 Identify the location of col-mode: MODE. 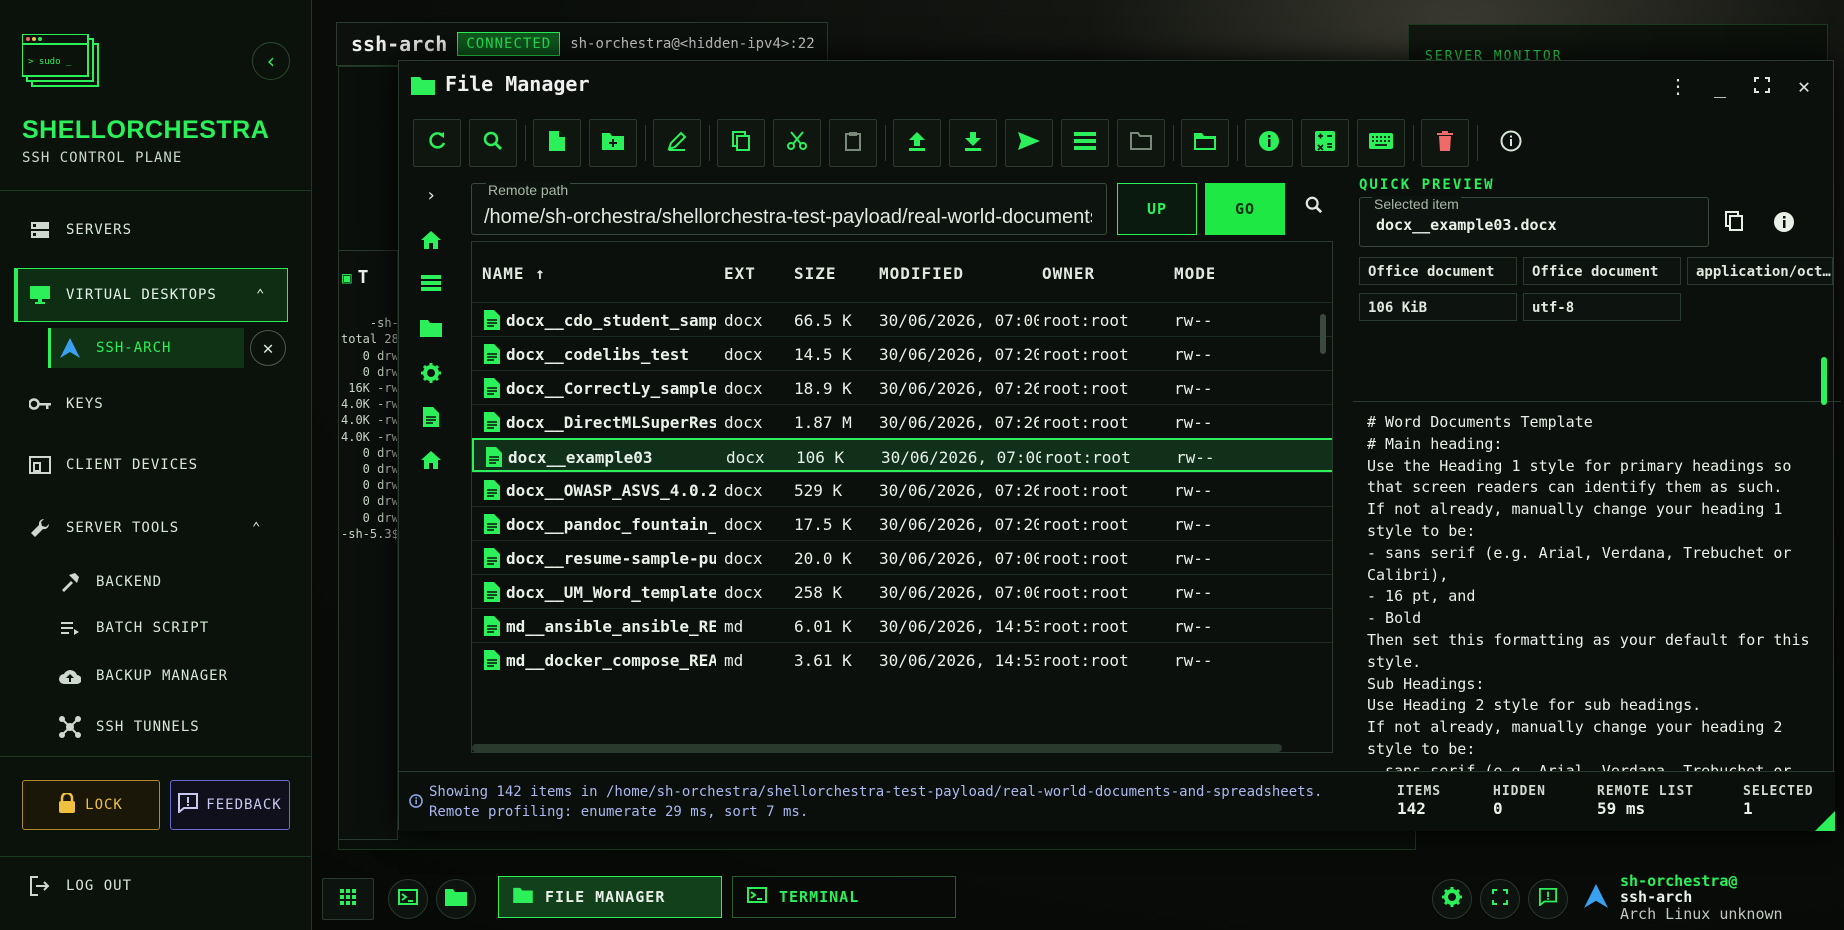
(1194, 273).